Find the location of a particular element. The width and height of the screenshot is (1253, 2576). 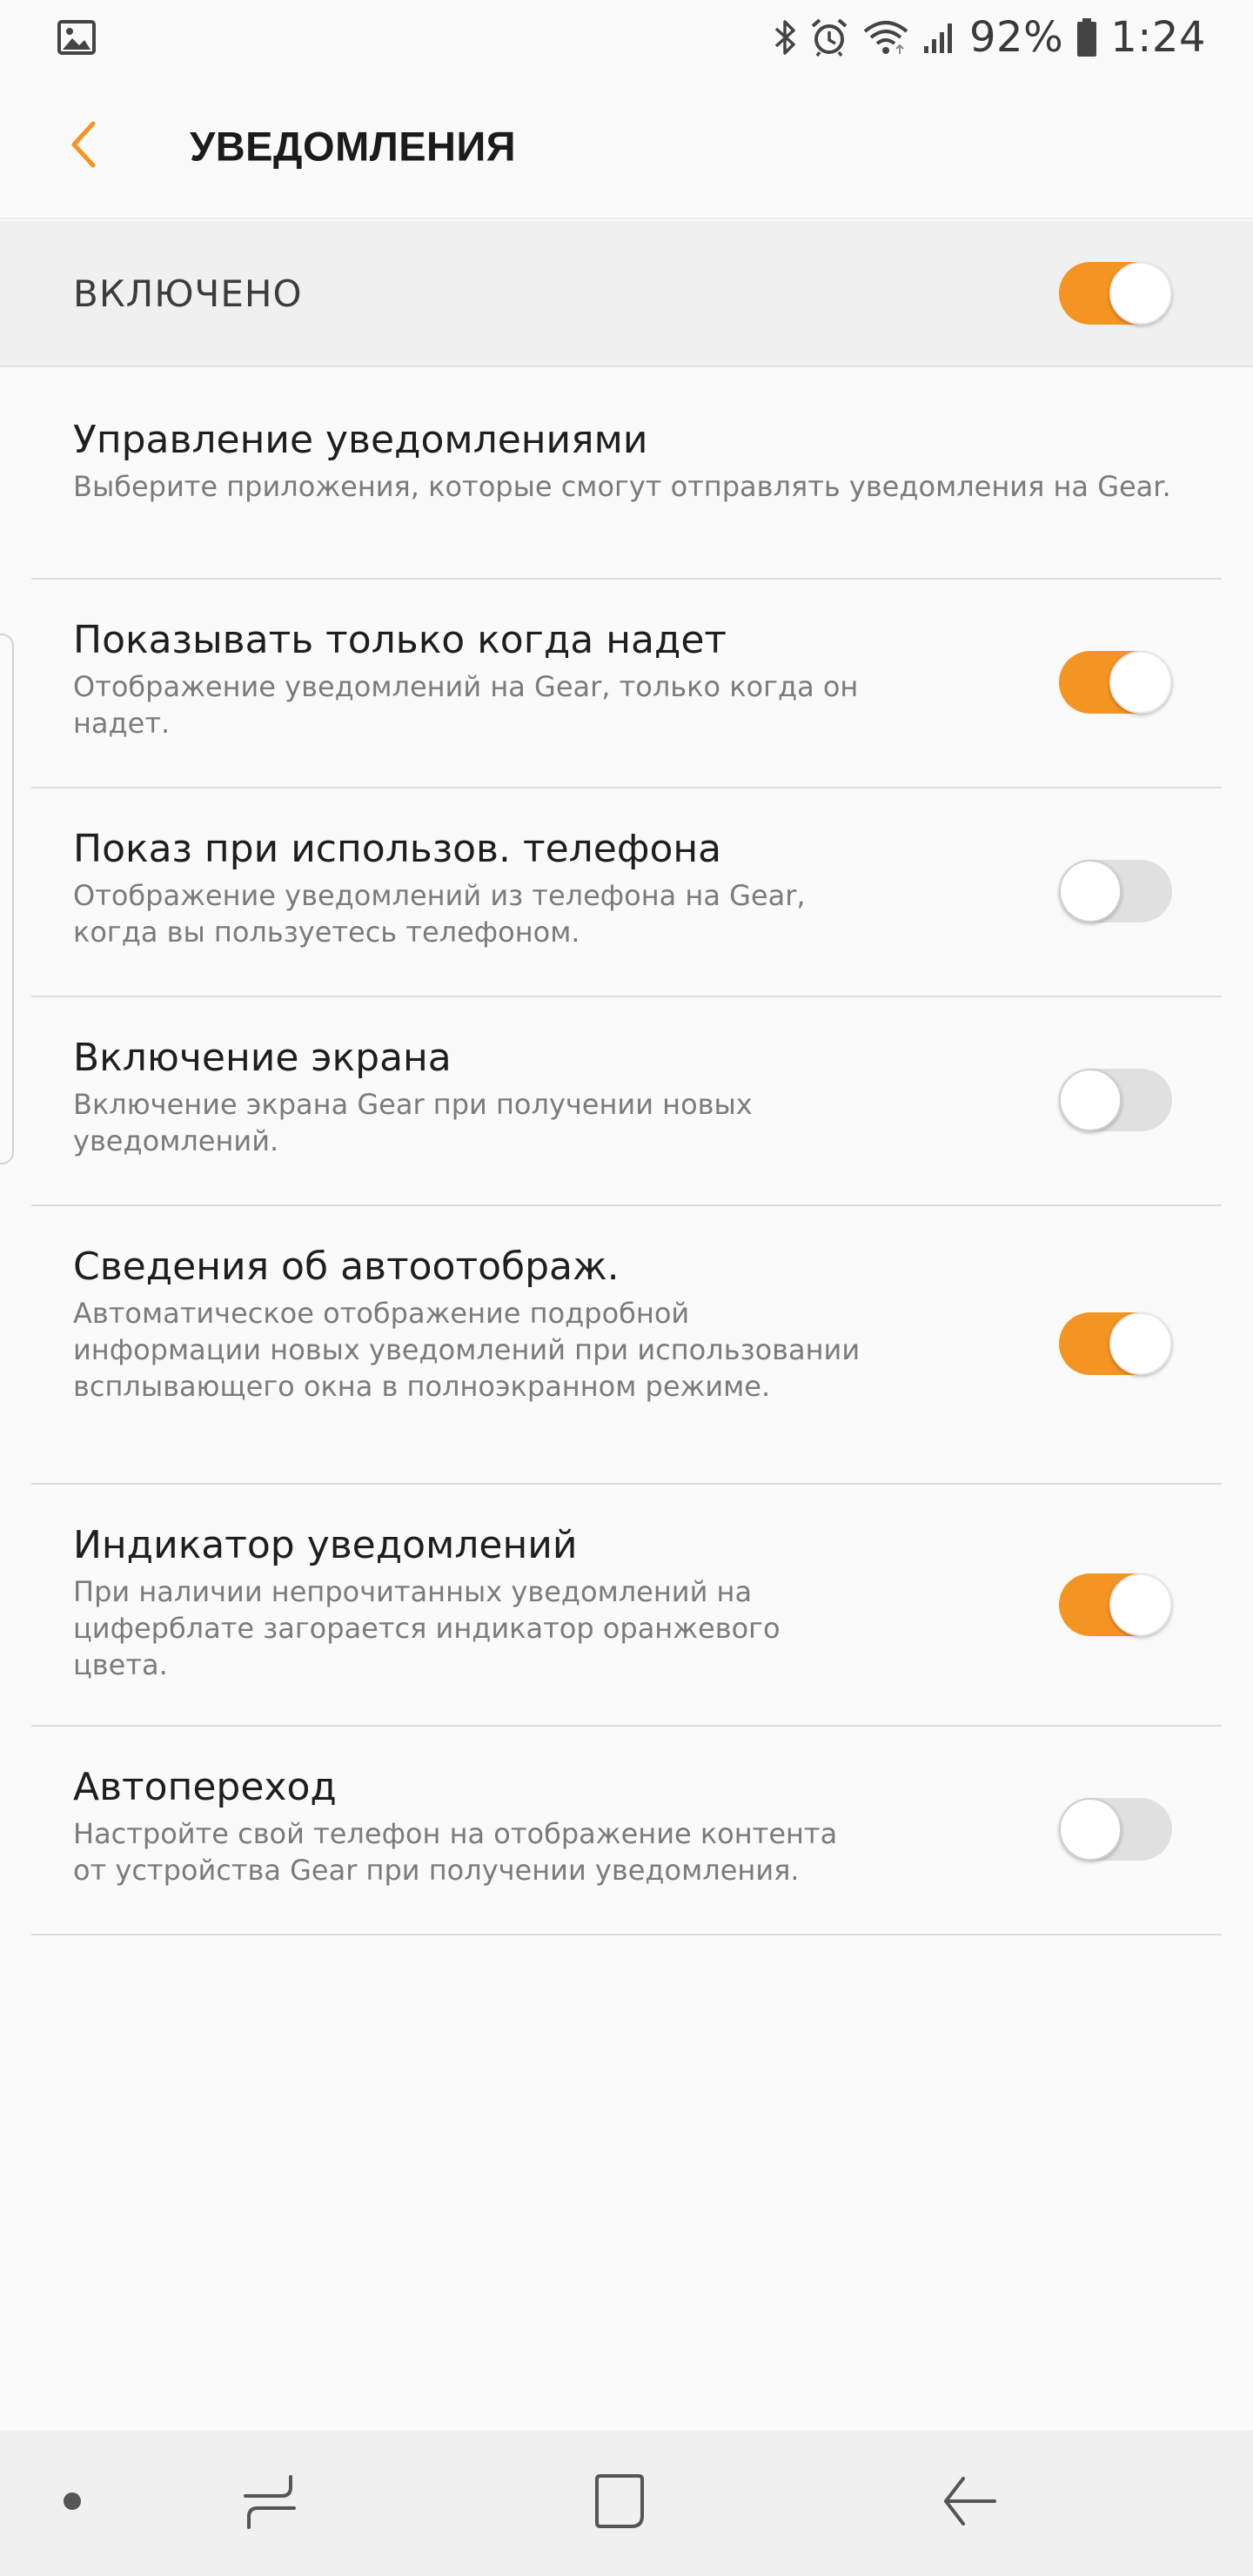

home-icon is located at coordinates (619, 2503).